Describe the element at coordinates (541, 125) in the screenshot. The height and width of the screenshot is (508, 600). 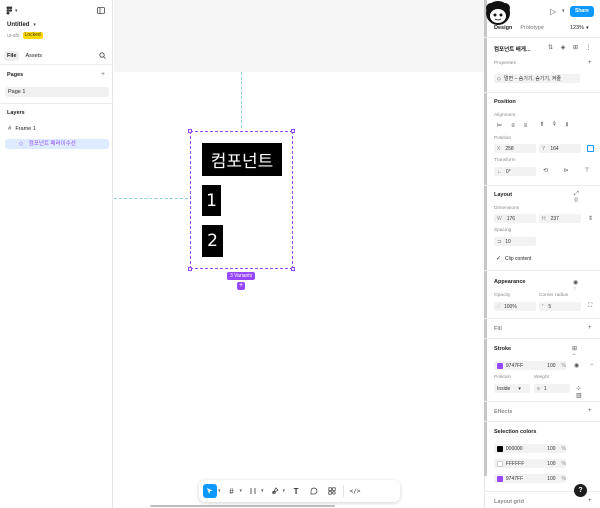
I see `align-top-icon: ⫪` at that location.